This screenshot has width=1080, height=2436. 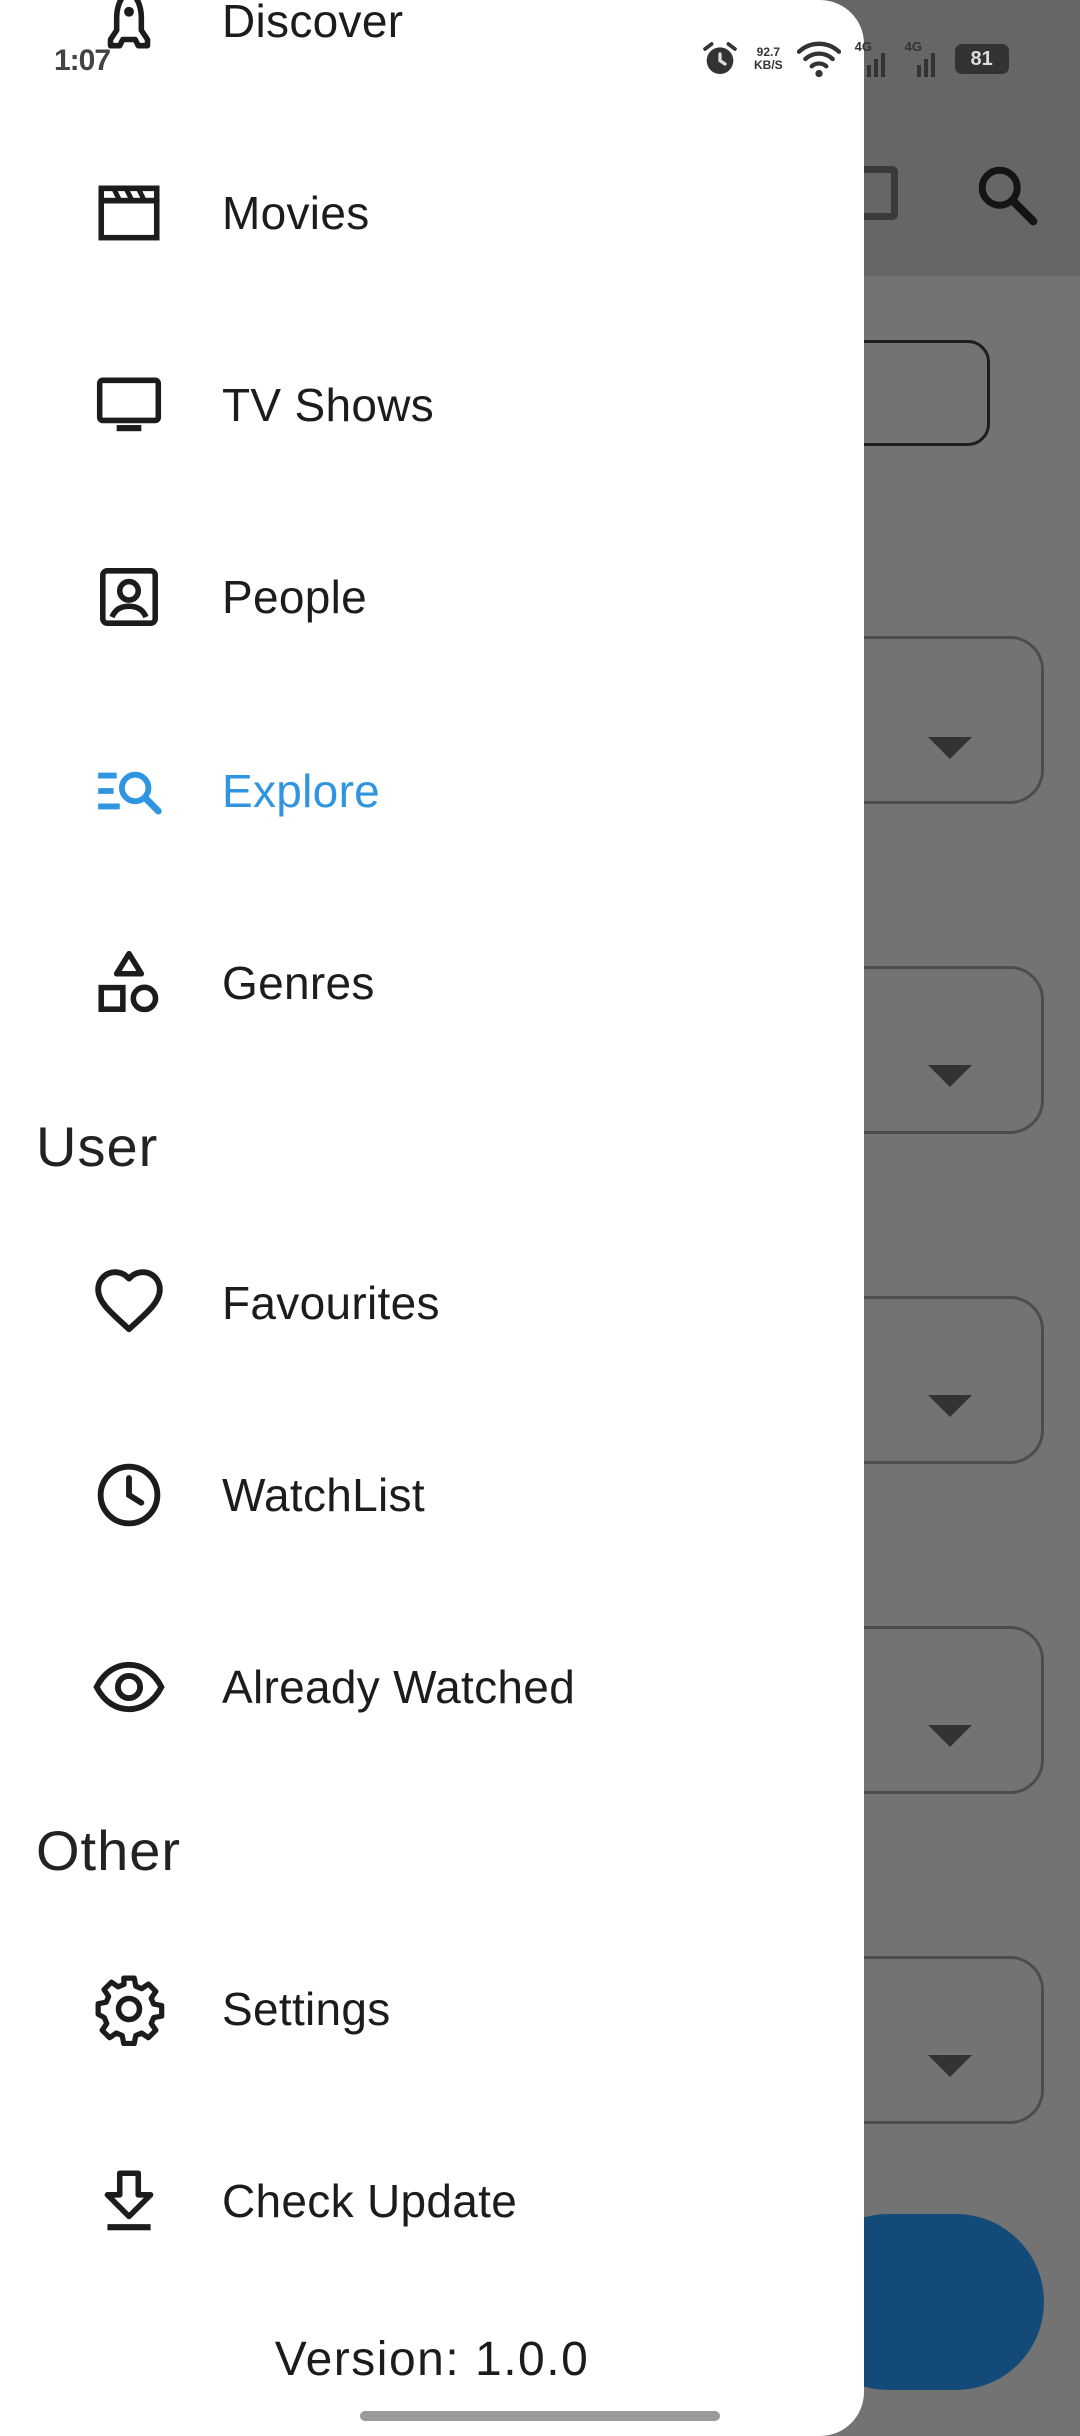 What do you see at coordinates (301, 791) in the screenshot?
I see `drawer-item-label: Explore` at bounding box center [301, 791].